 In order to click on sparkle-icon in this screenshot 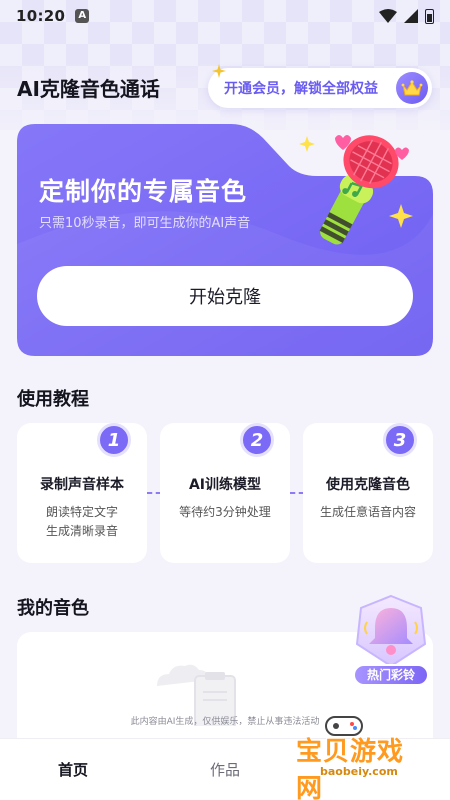, I will do `click(219, 71)`.